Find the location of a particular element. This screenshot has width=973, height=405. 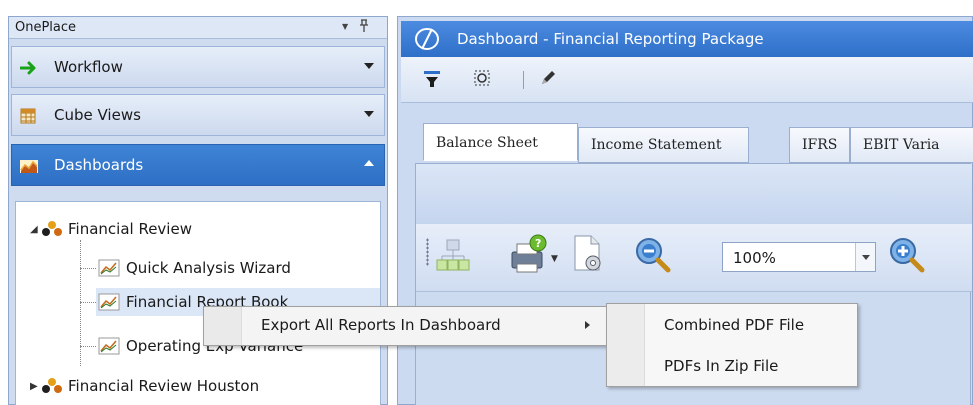

oneplace-title: OnePlace is located at coordinates (46, 27).